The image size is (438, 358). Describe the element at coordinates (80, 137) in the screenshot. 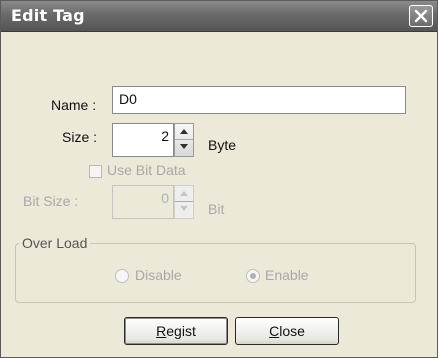

I see `size-label: Size :` at that location.